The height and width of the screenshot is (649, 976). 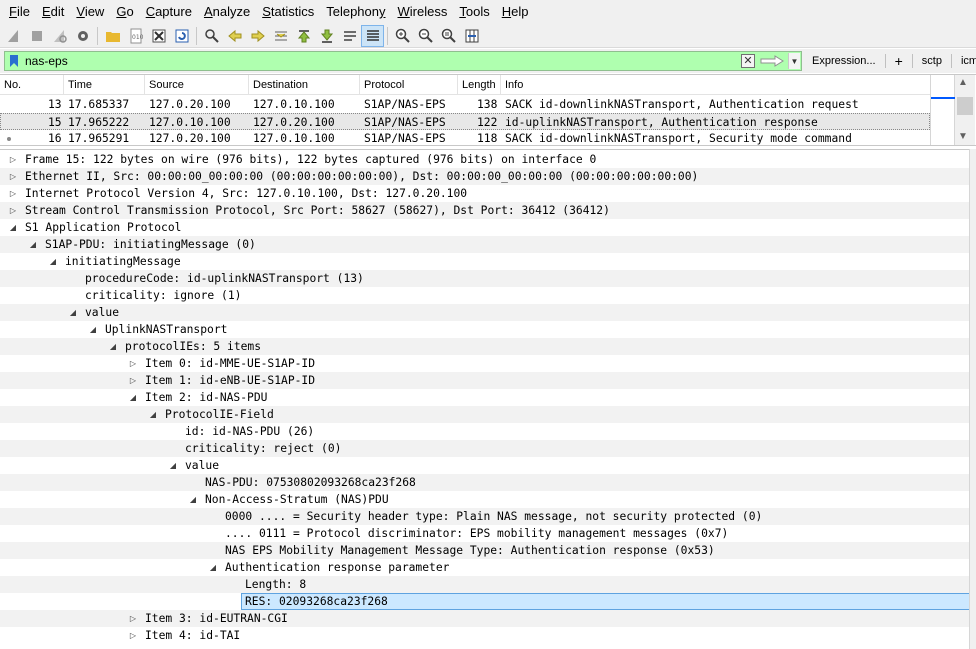 What do you see at coordinates (36, 36) in the screenshot?
I see `stop-capture-icon` at bounding box center [36, 36].